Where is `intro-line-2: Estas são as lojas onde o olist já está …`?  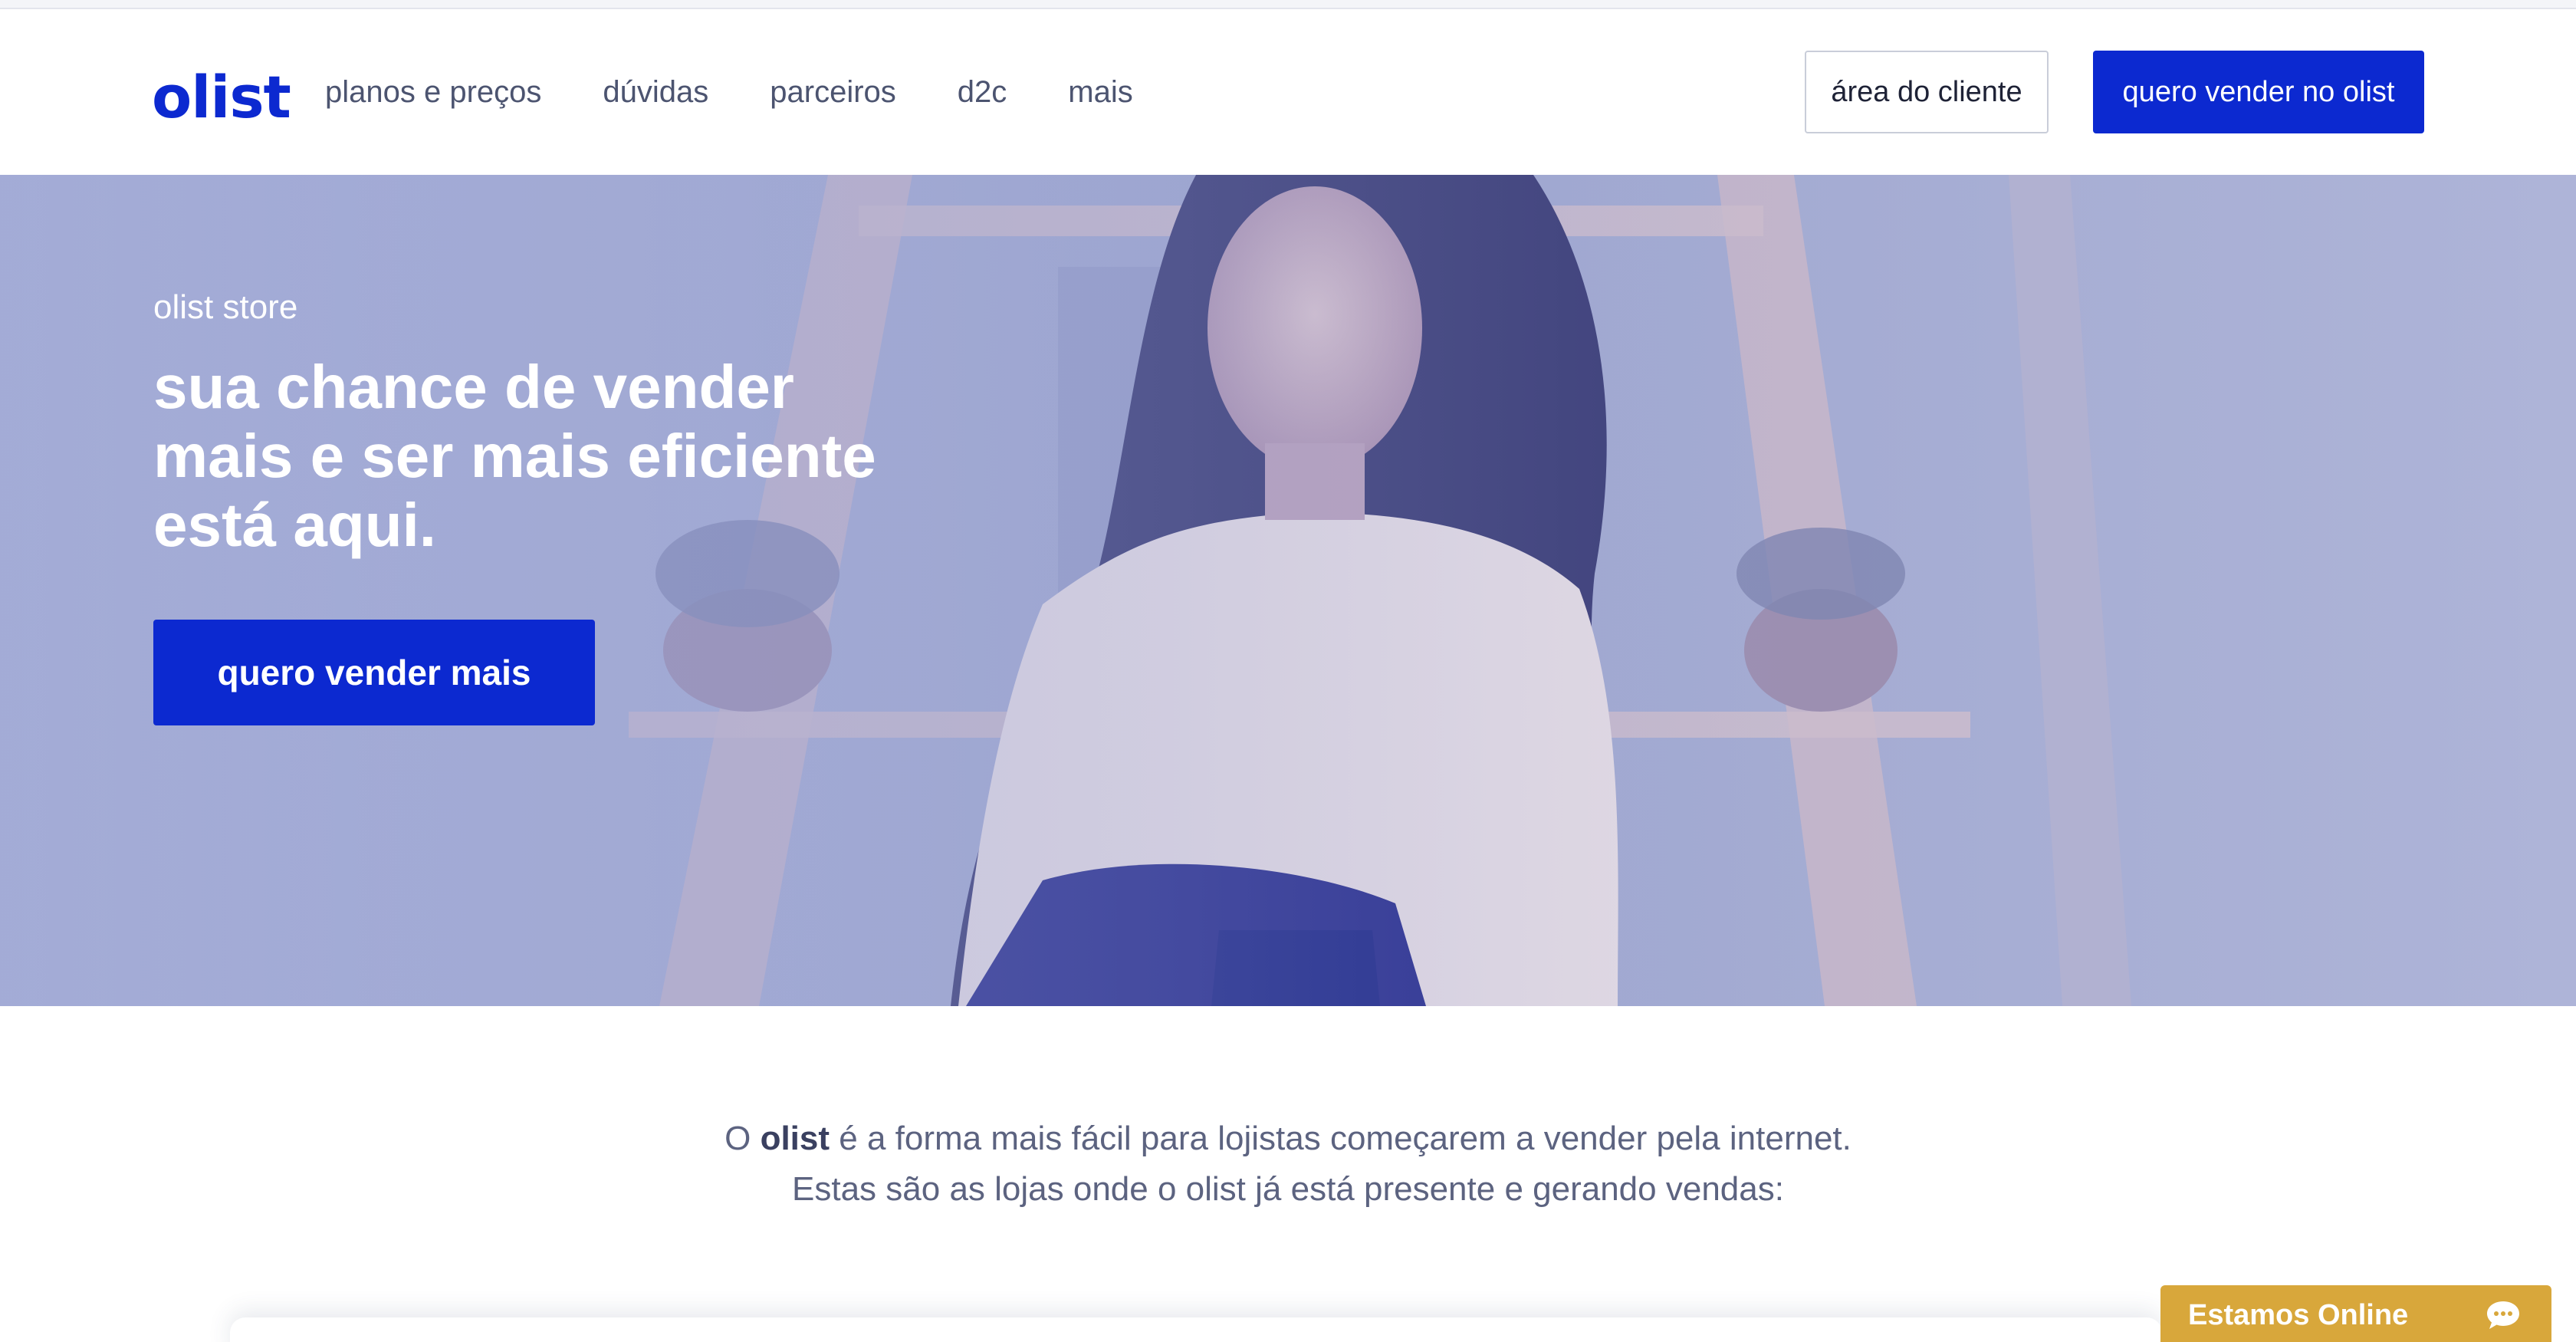
intro-line-2: Estas são as lojas onde o olist já está … is located at coordinates (1288, 1189).